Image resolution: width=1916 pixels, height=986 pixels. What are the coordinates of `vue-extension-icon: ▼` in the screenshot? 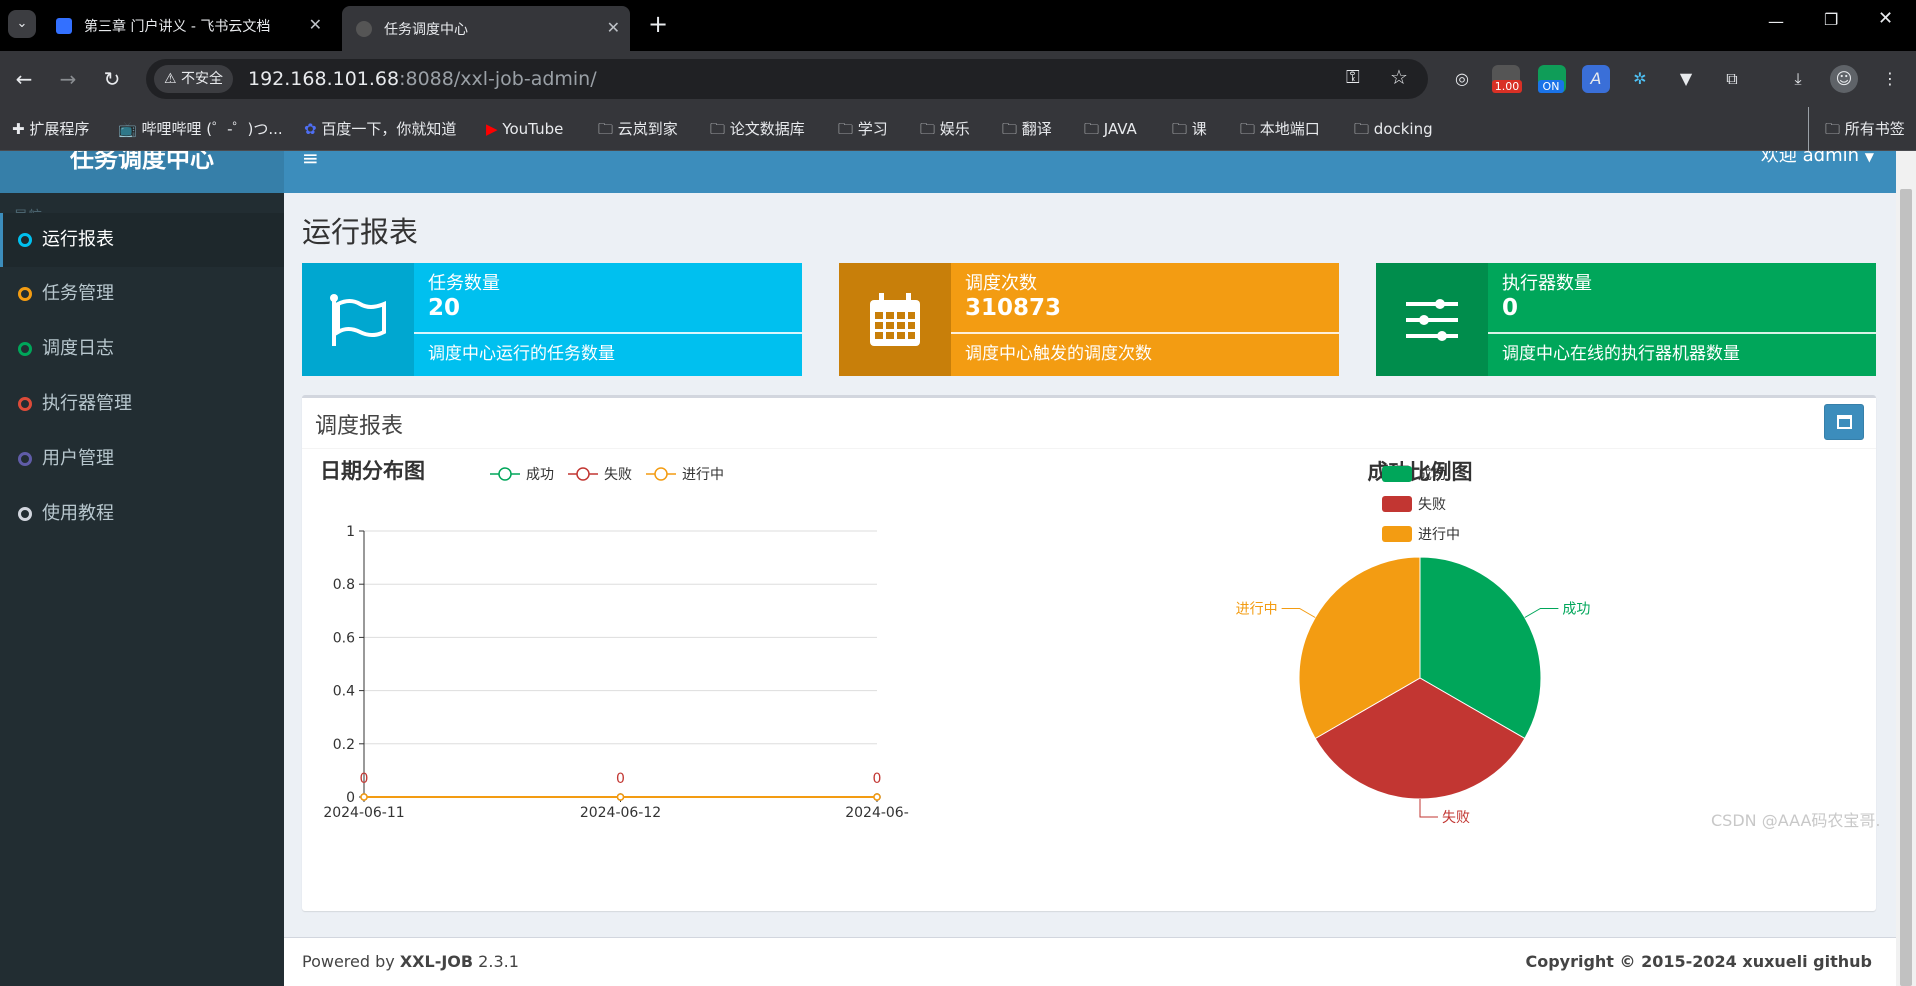 It's located at (1686, 79).